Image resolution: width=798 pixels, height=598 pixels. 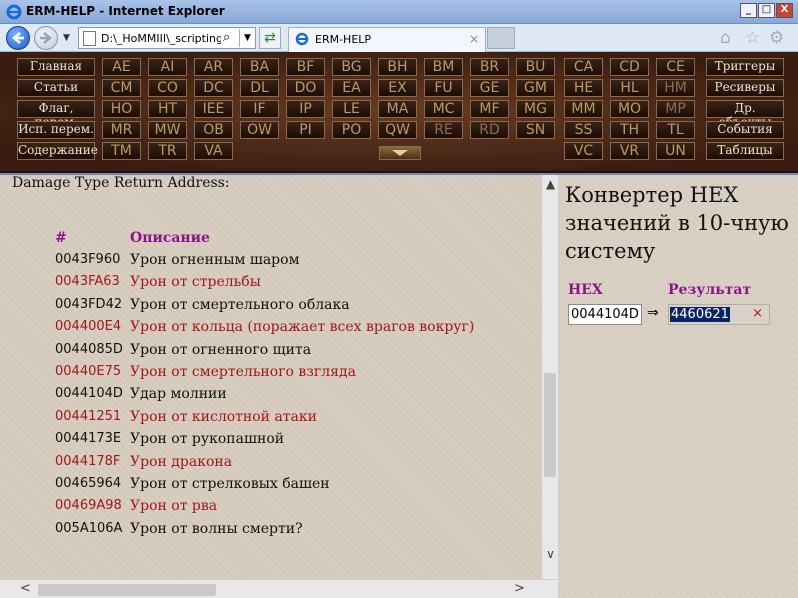 I want to click on clear-icon: ×, so click(x=757, y=313).